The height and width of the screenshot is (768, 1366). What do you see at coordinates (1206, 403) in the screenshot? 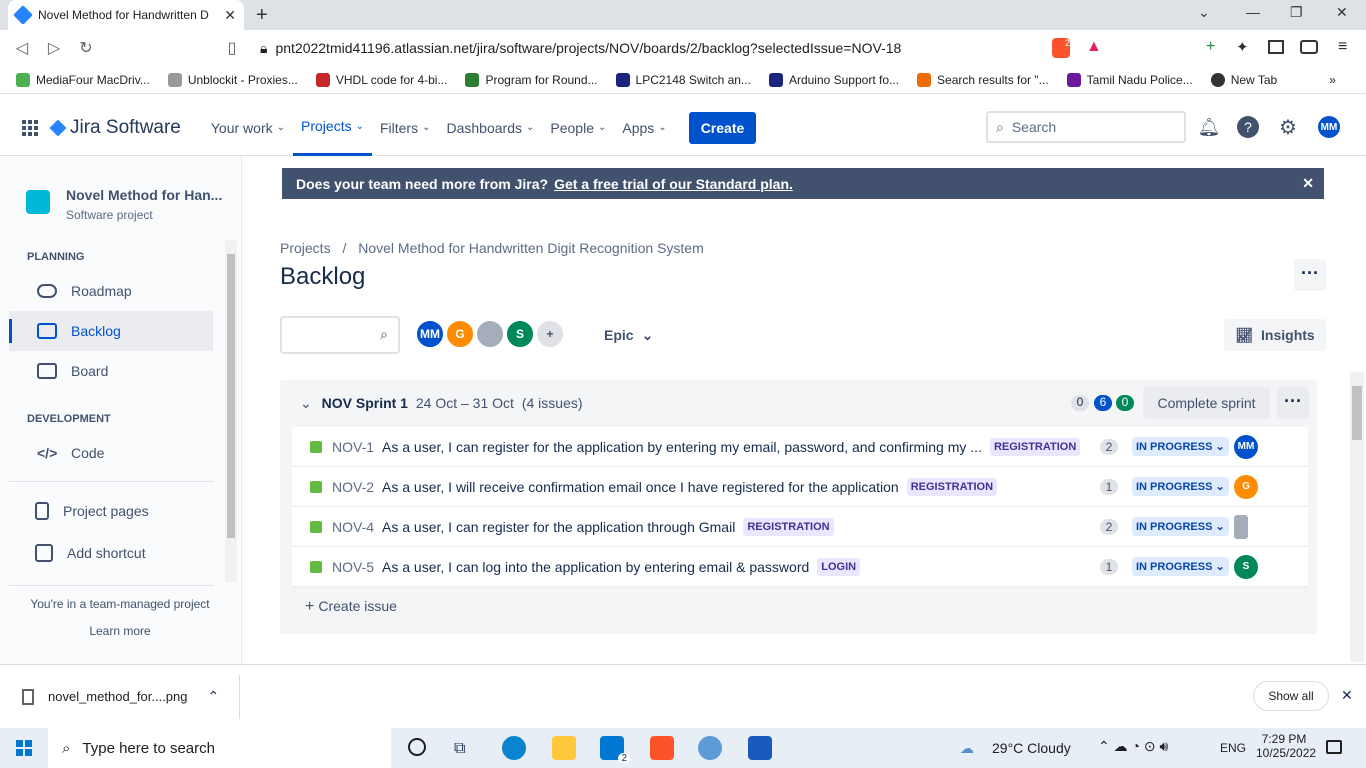
I see `complete-sprint-button: Complete sprint` at bounding box center [1206, 403].